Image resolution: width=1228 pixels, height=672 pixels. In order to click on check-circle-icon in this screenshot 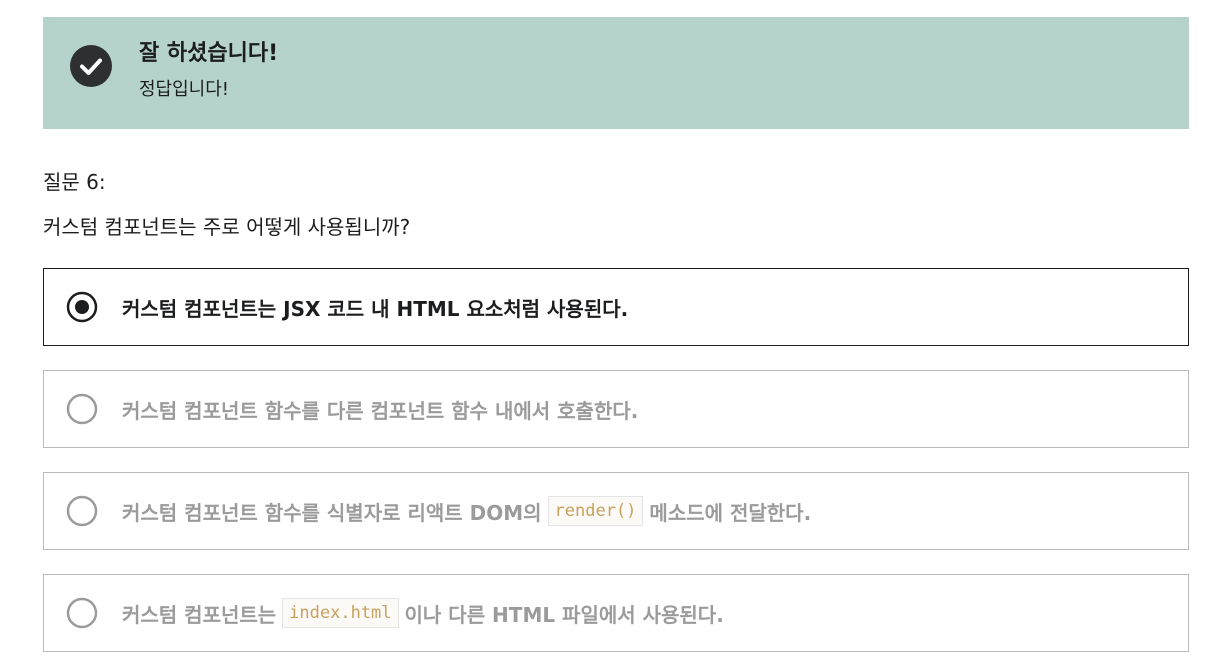, I will do `click(91, 66)`.